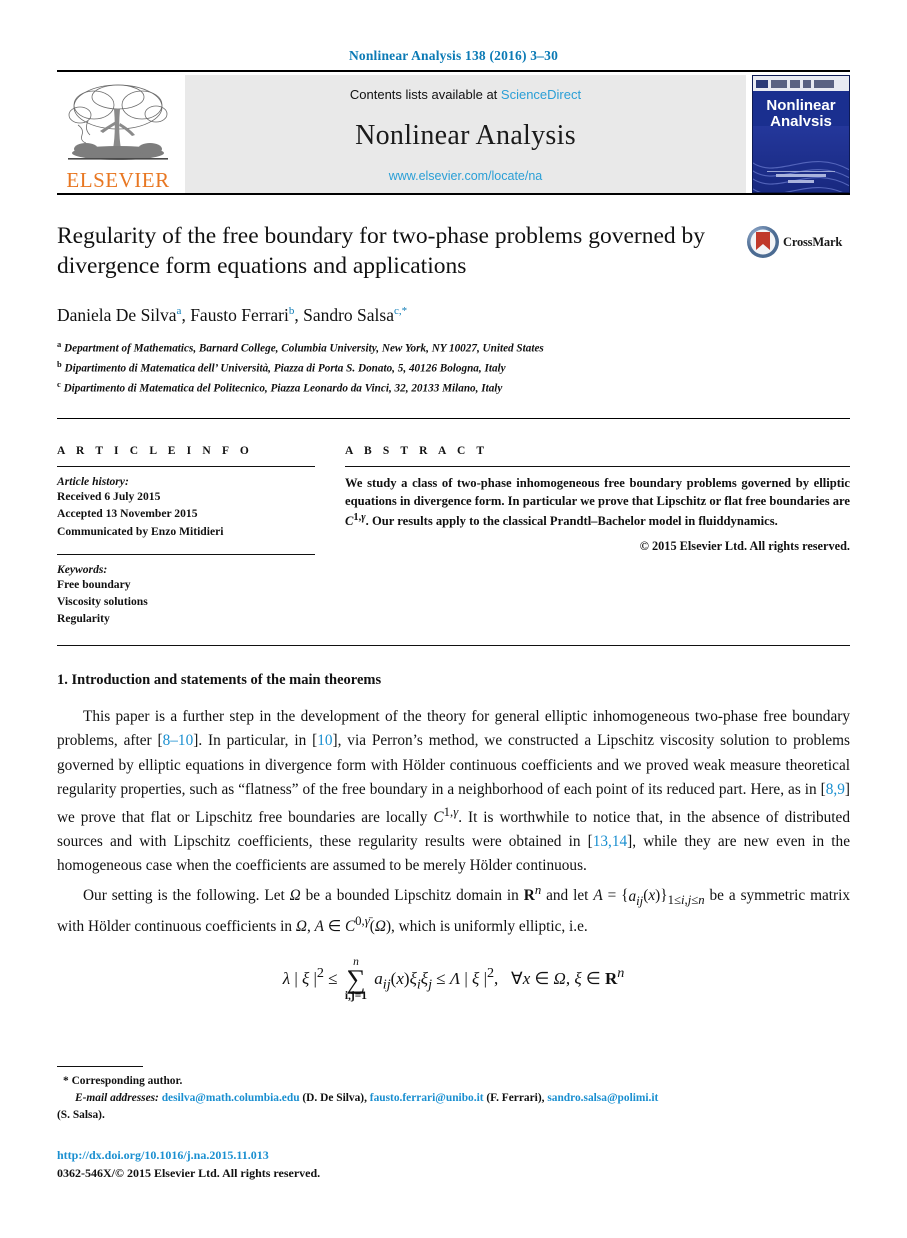 Image resolution: width=907 pixels, height=1238 pixels. What do you see at coordinates (59, 344) in the screenshot?
I see `affiliation-marker: a` at bounding box center [59, 344].